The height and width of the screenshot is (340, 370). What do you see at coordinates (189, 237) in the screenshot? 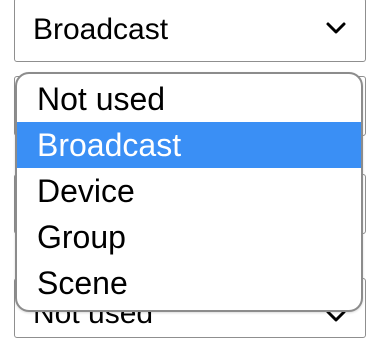
I see `dropdown-option-group: Group` at bounding box center [189, 237].